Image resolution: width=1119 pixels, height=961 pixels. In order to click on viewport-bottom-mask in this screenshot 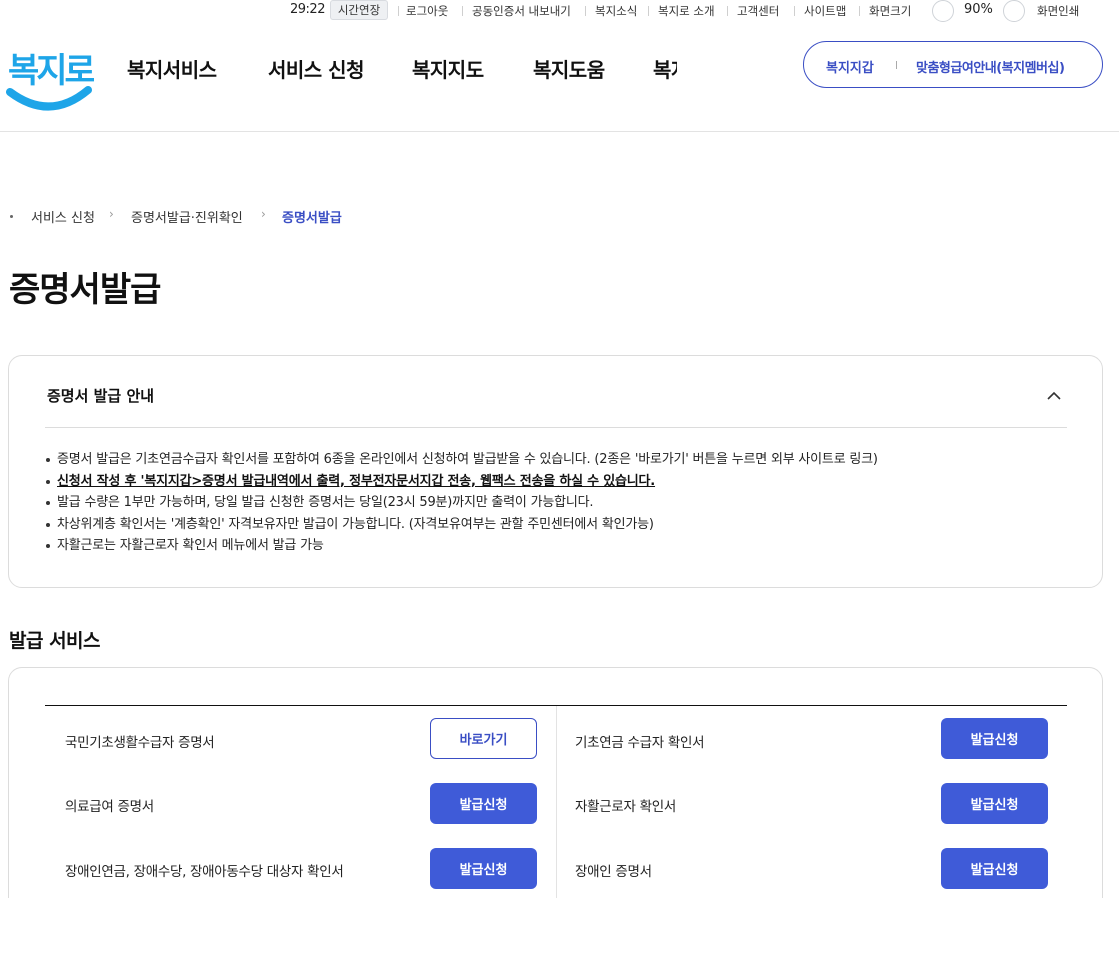, I will do `click(559, 929)`.